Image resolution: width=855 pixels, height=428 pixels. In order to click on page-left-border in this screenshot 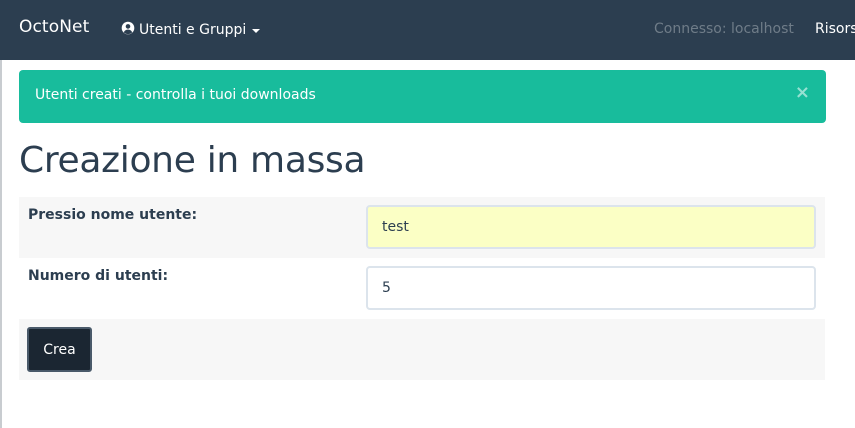, I will do `click(1, 244)`.